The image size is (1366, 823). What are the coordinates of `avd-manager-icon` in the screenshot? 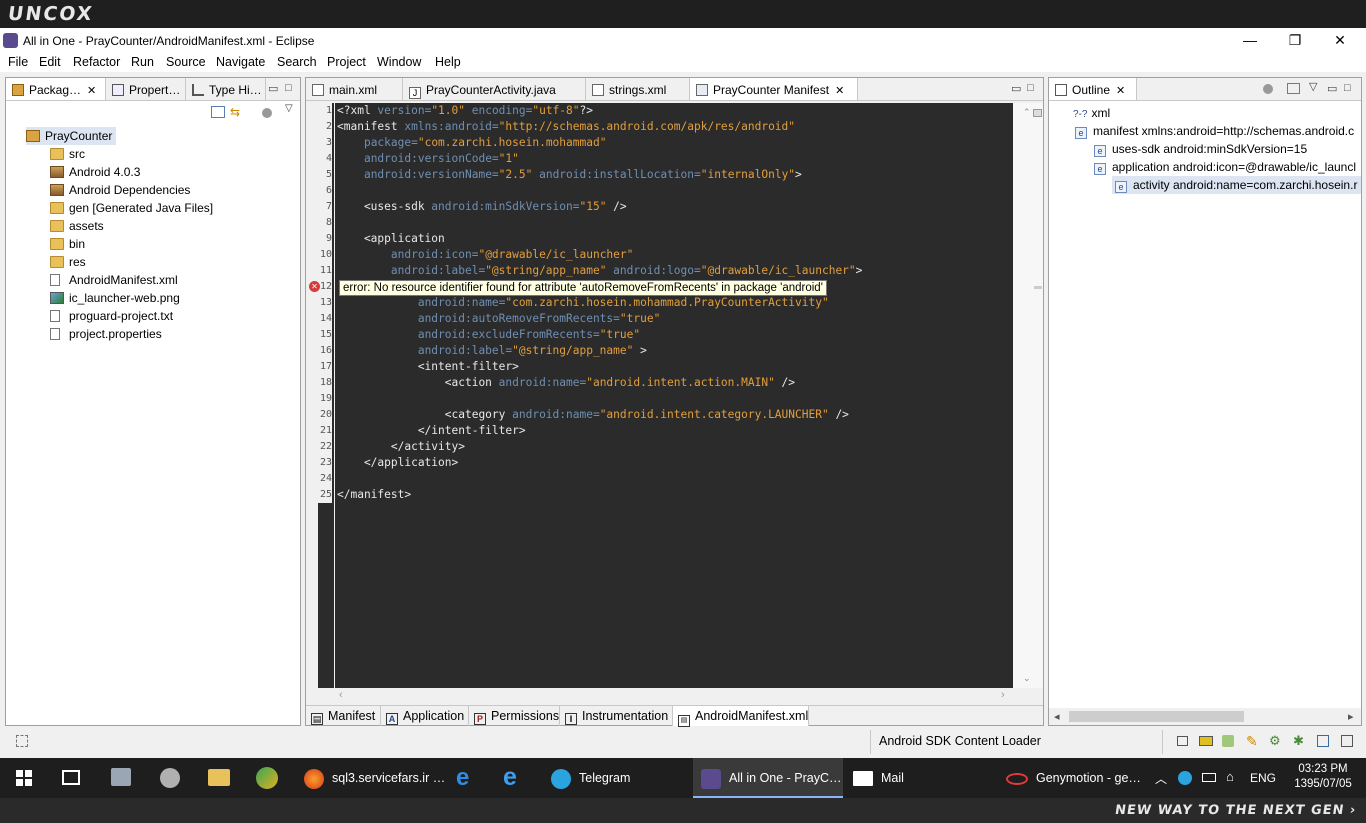 It's located at (1228, 741).